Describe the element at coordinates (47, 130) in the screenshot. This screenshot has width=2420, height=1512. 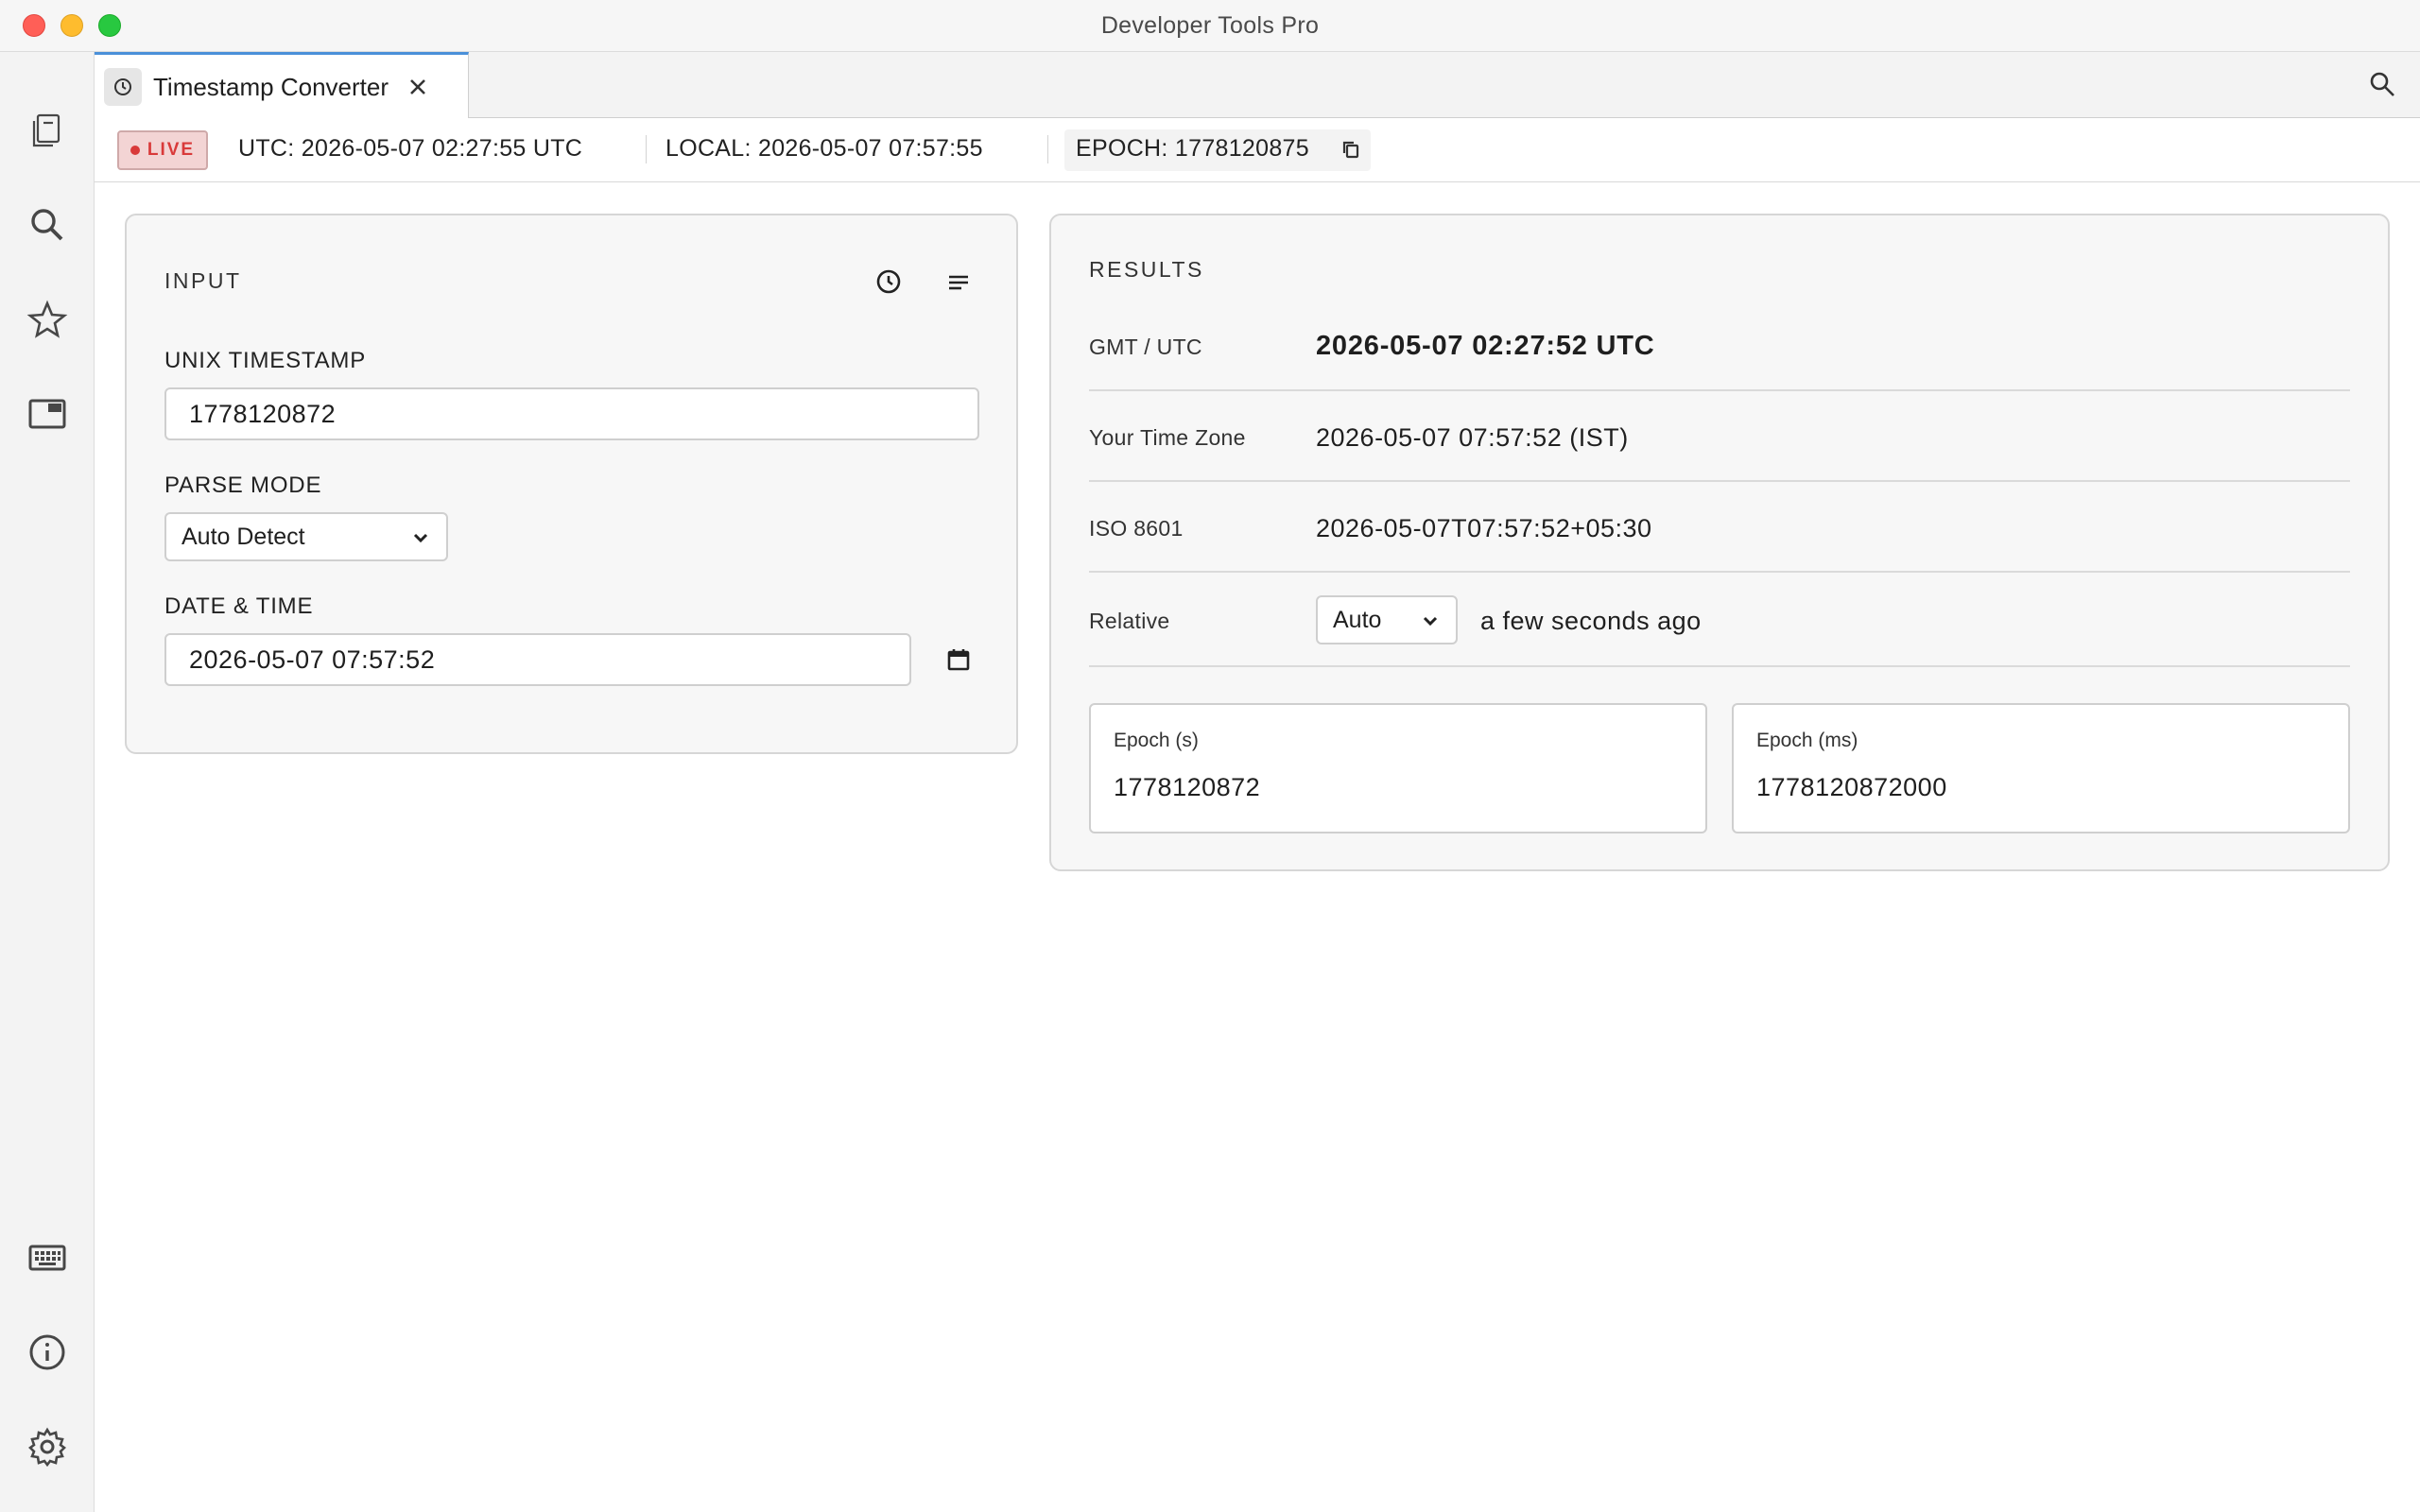
I see `files-icon` at that location.